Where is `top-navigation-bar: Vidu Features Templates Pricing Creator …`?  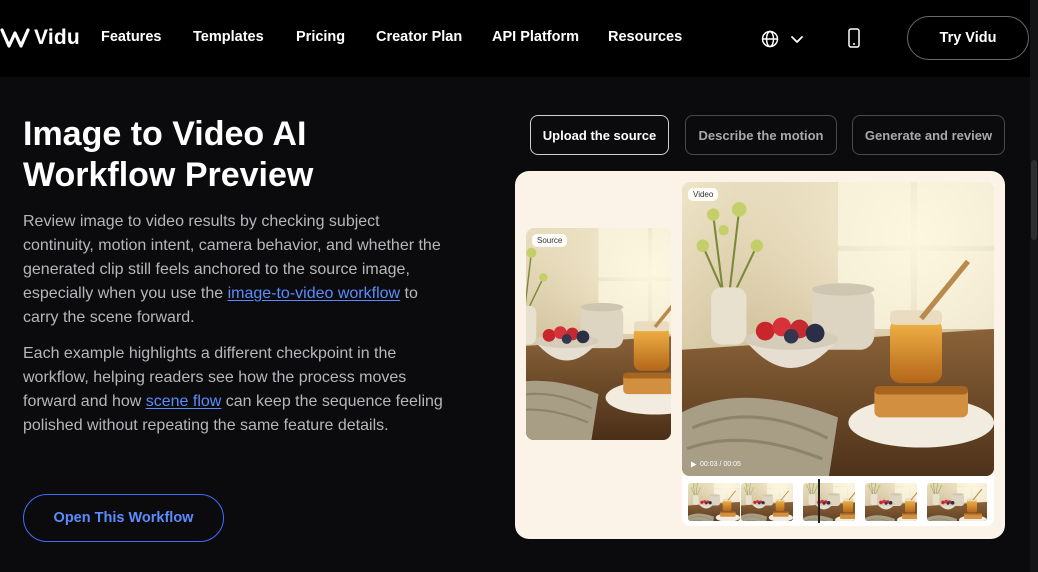
top-navigation-bar: Vidu Features Templates Pricing Creator … is located at coordinates (519, 38).